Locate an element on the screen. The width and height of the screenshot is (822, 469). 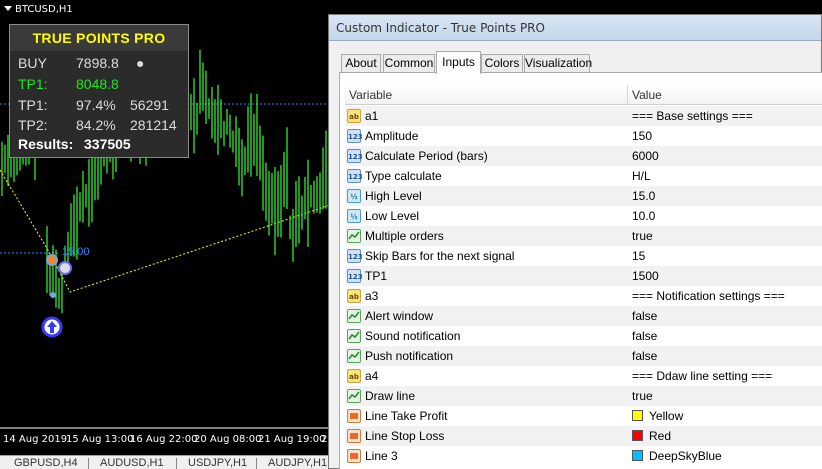
stat1-label: TP1: is located at coordinates (33, 105).